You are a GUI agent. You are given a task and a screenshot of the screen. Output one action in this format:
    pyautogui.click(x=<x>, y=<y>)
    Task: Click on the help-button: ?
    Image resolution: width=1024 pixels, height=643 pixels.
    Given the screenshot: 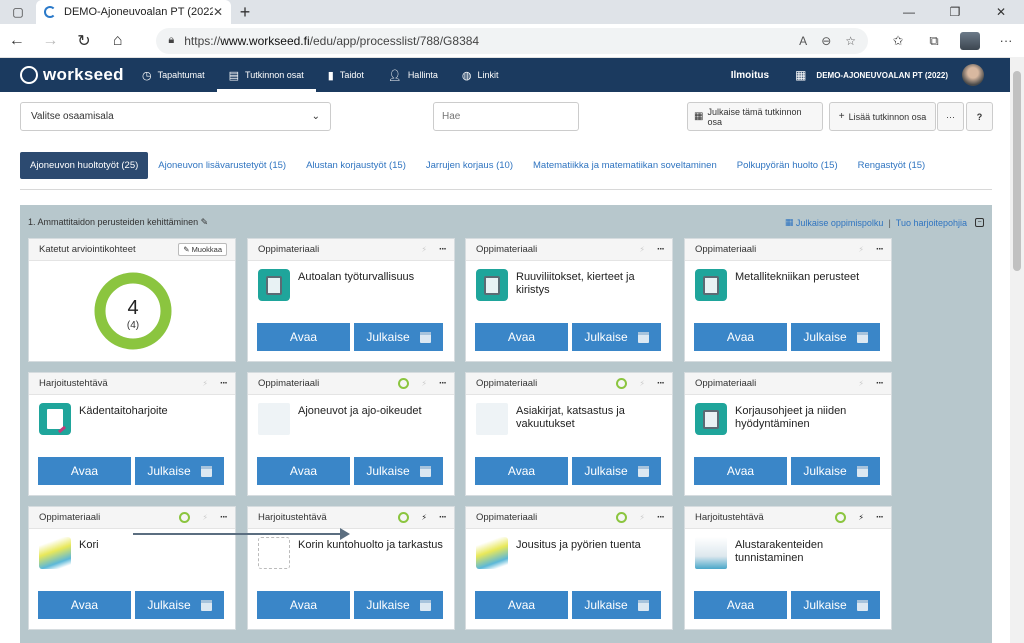 What is the action you would take?
    pyautogui.click(x=979, y=116)
    